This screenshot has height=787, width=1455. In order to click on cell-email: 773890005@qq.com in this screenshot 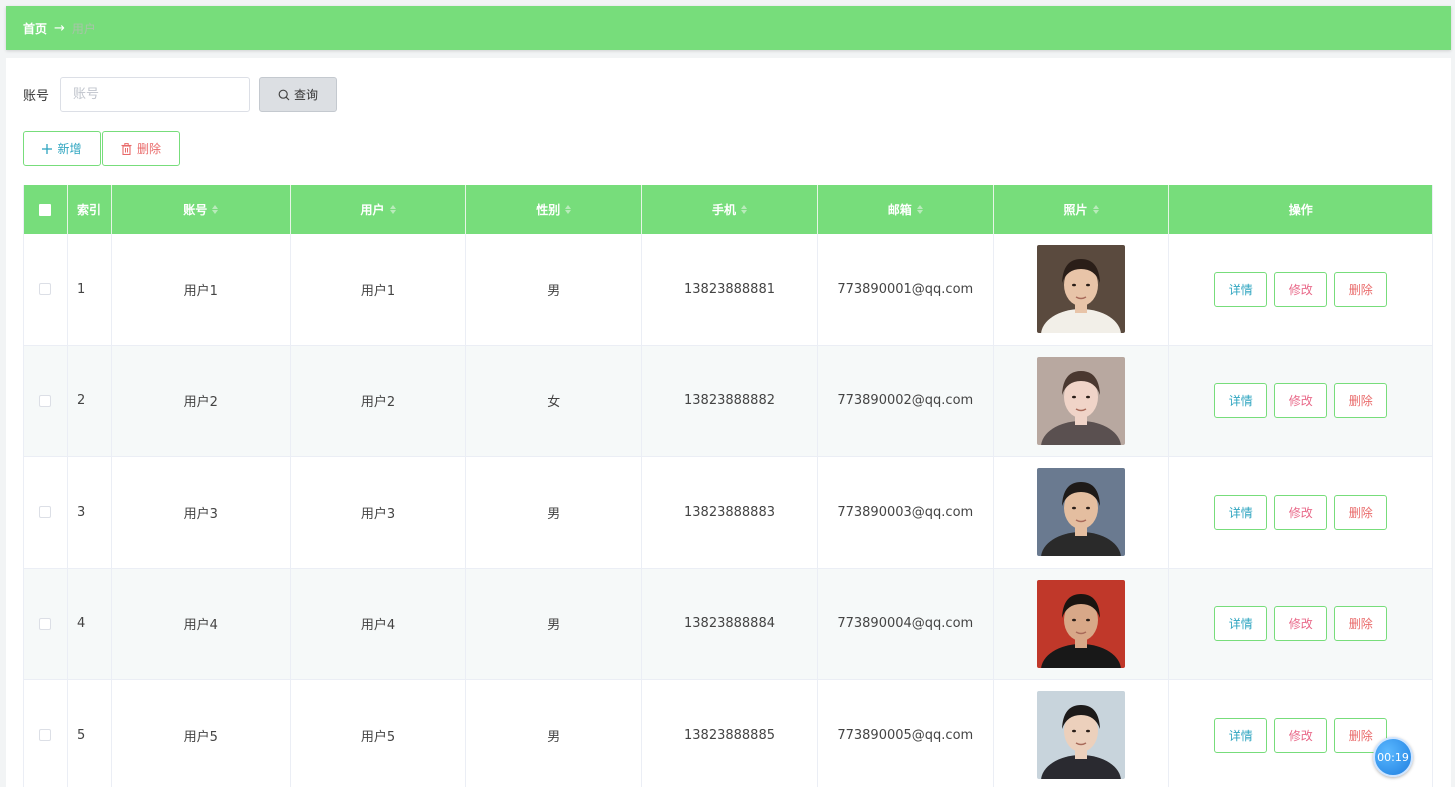, I will do `click(906, 733)`.